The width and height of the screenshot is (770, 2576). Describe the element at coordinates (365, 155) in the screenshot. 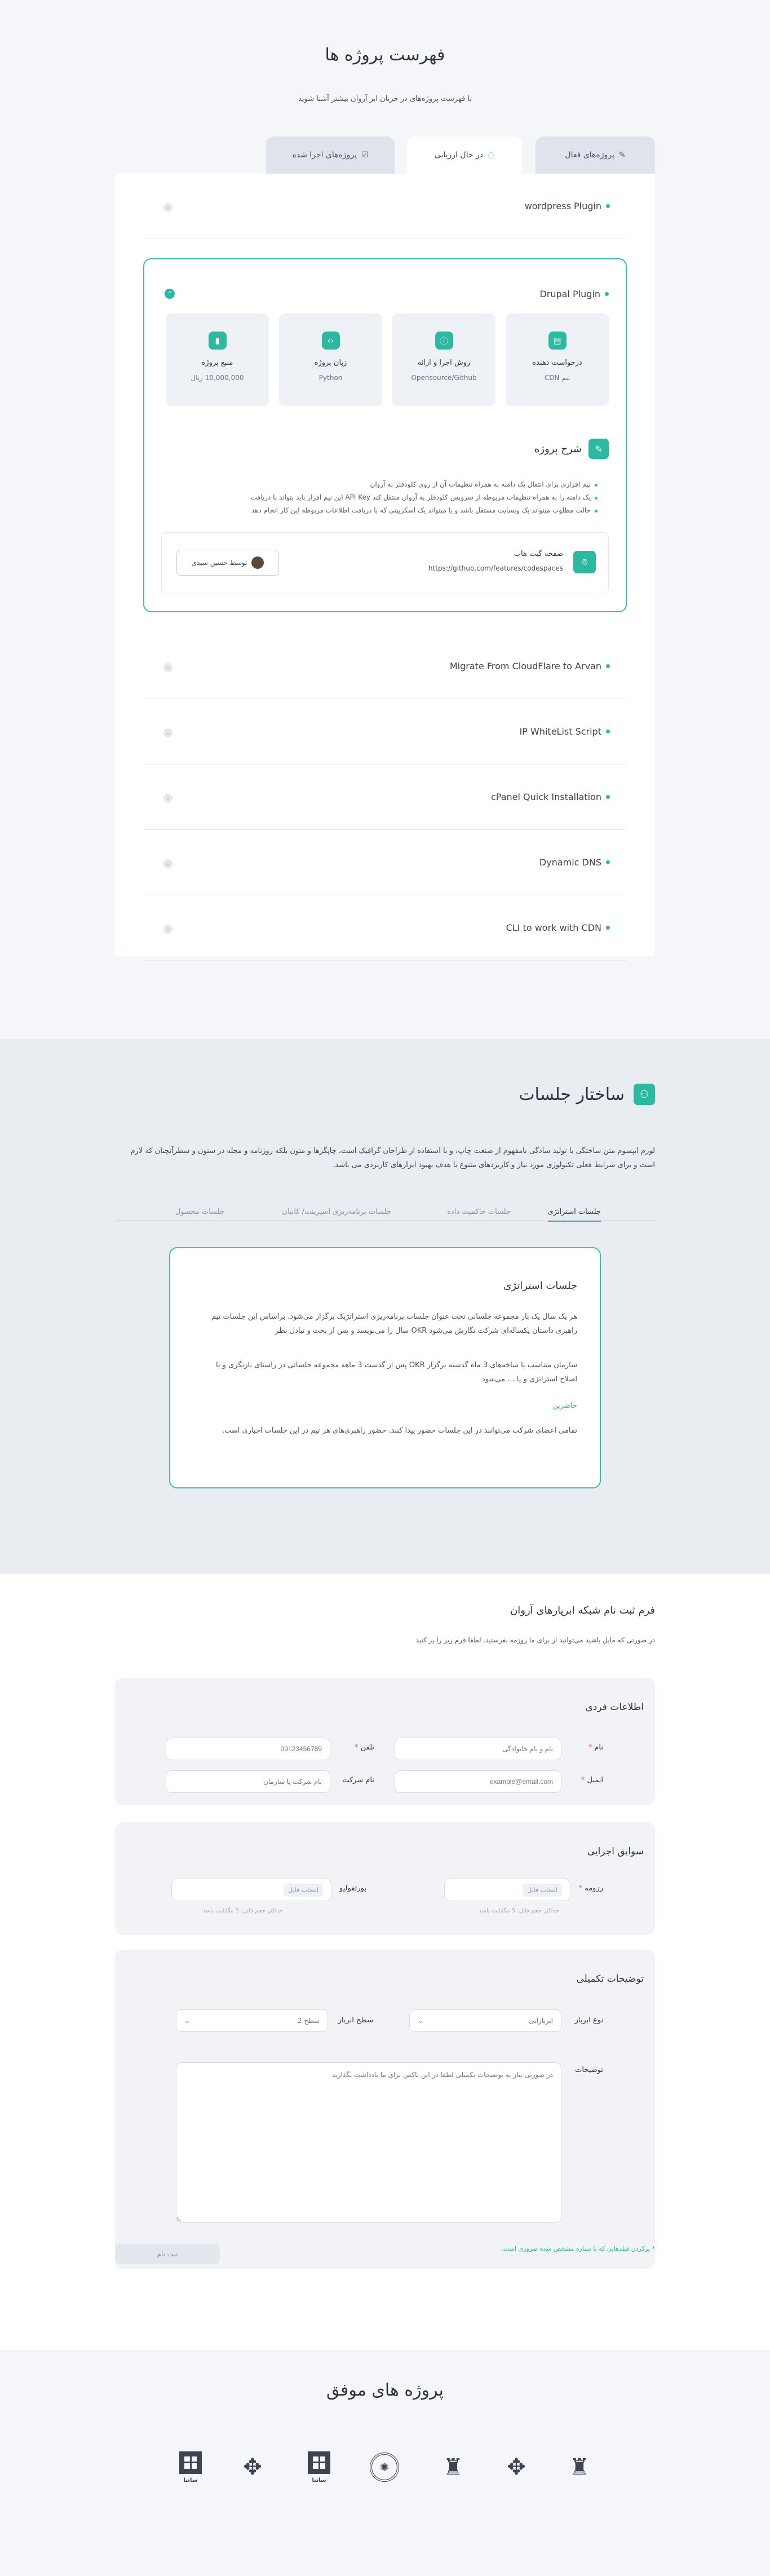

I see `checklist-icon: ☑` at that location.